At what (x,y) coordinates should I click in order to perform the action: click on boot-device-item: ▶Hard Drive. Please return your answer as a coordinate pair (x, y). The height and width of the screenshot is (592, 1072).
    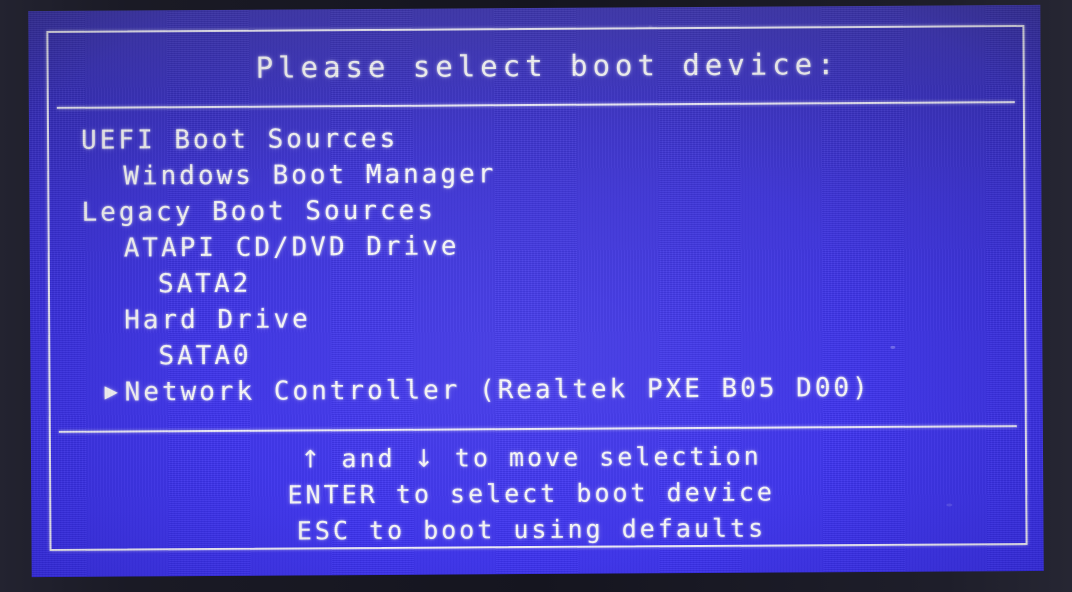
    Looking at the image, I should click on (554, 318).